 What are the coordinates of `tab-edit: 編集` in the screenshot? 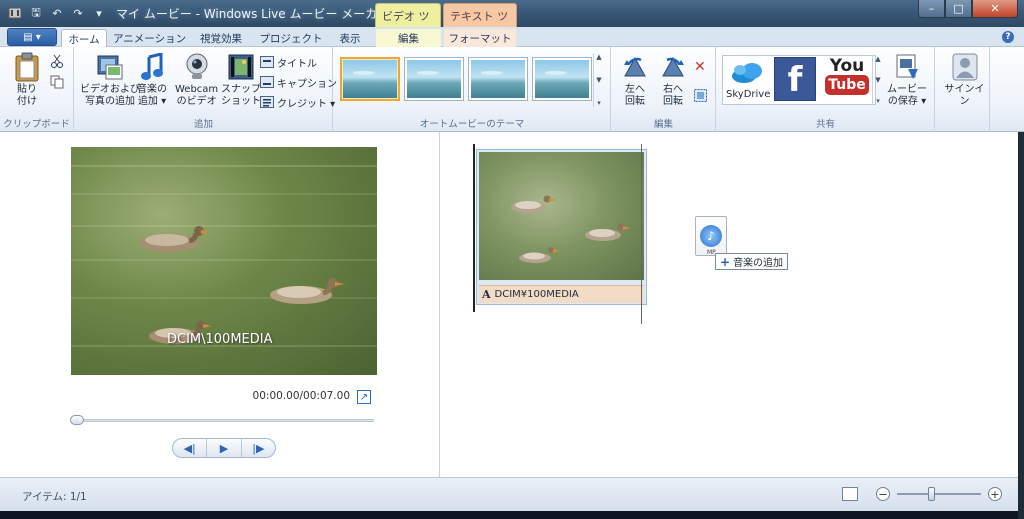 It's located at (408, 38).